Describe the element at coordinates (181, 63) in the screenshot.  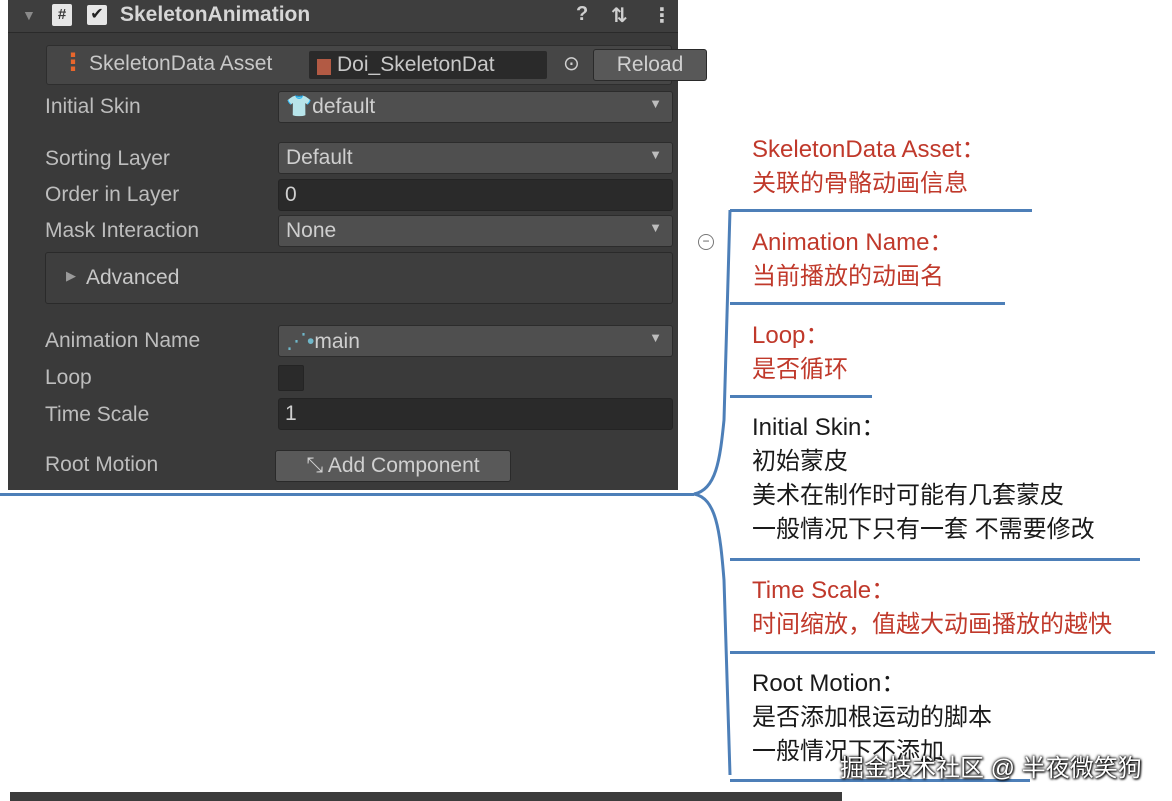
I see `skeleton-data-label: SkeletonData Asset` at that location.